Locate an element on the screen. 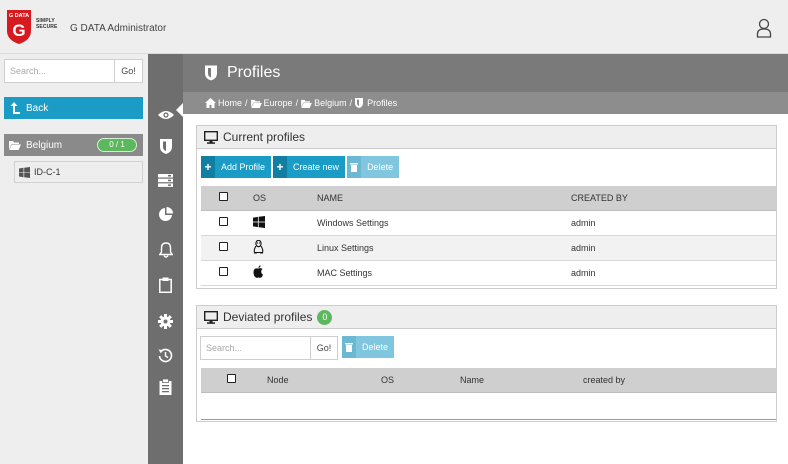 The image size is (788, 464). deviated-search: Go! Delete is located at coordinates (297, 348).